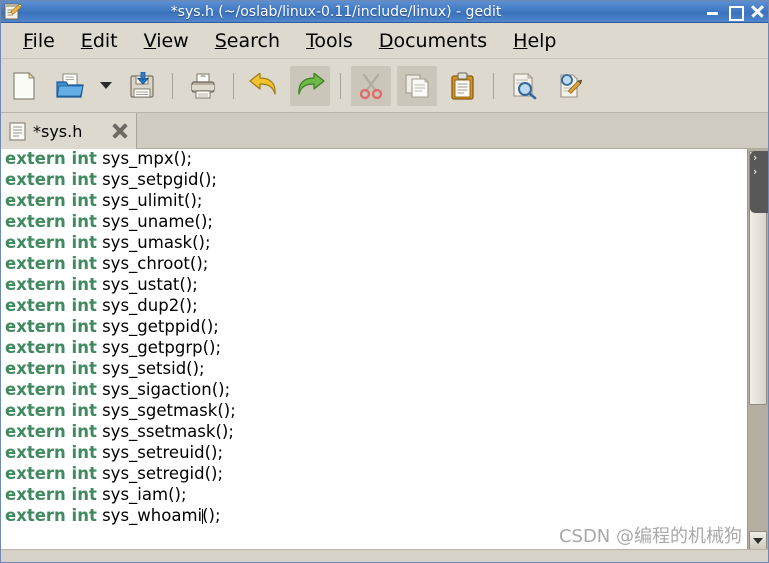 Image resolution: width=769 pixels, height=563 pixels. Describe the element at coordinates (13, 11) in the screenshot. I see `gedit-notepad-pencil-icon` at that location.